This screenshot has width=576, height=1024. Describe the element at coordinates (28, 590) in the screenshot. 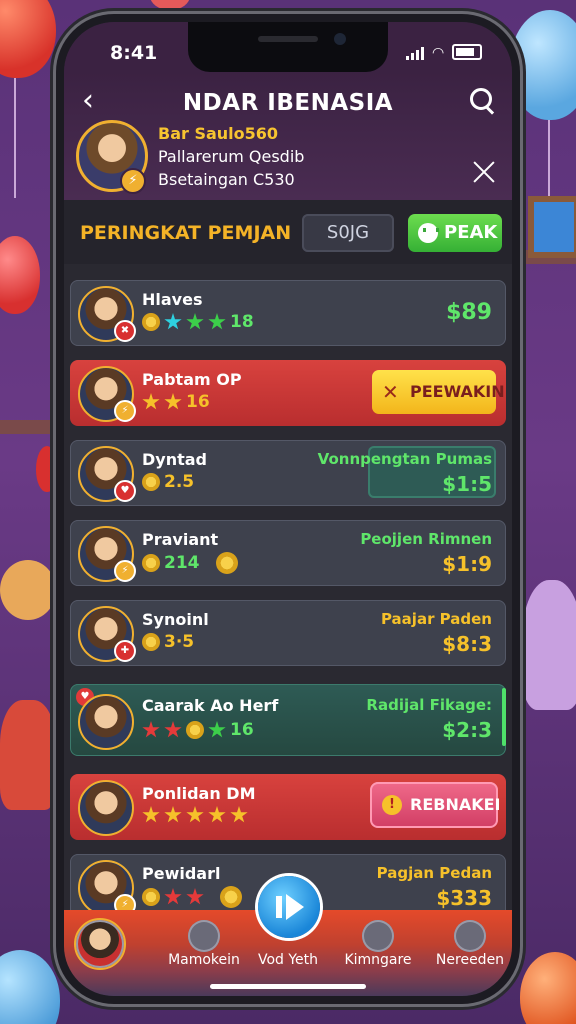

I see `bear-toy` at that location.